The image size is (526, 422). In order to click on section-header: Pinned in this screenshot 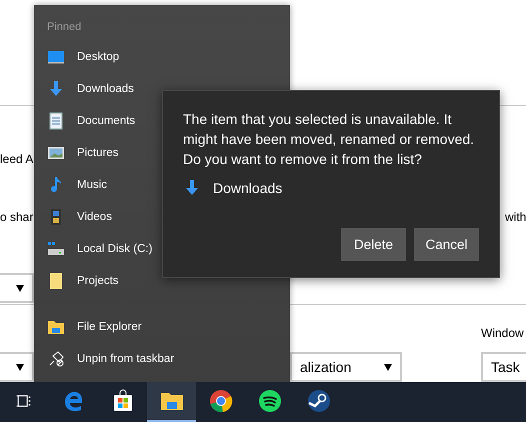, I will do `click(64, 28)`.